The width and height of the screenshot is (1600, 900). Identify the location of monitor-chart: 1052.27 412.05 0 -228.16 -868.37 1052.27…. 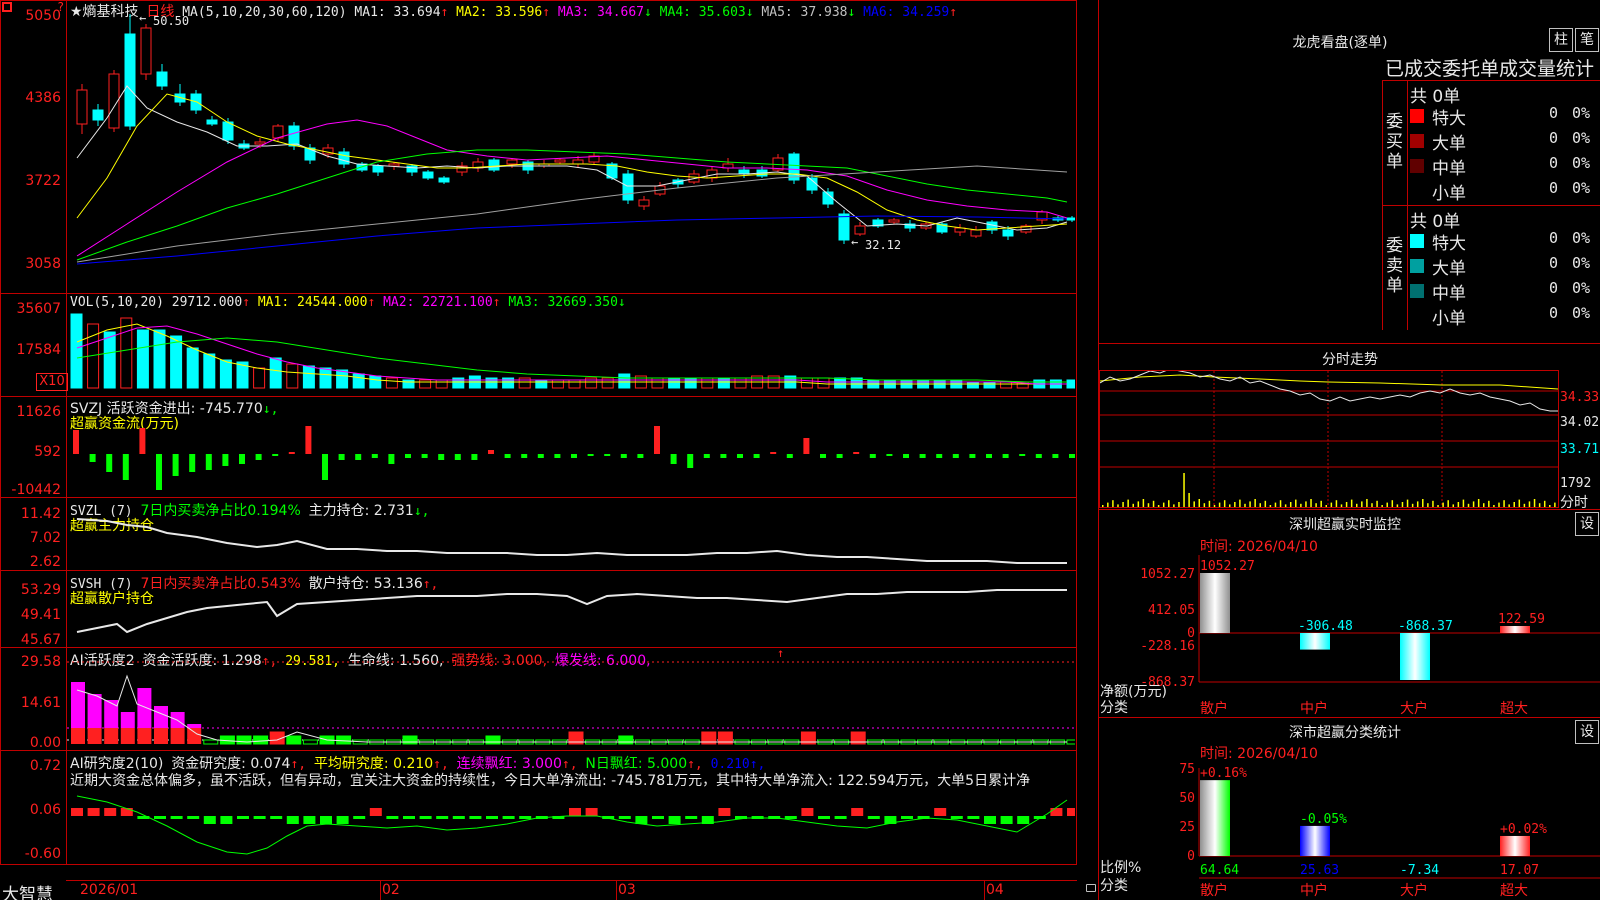
(1349, 635).